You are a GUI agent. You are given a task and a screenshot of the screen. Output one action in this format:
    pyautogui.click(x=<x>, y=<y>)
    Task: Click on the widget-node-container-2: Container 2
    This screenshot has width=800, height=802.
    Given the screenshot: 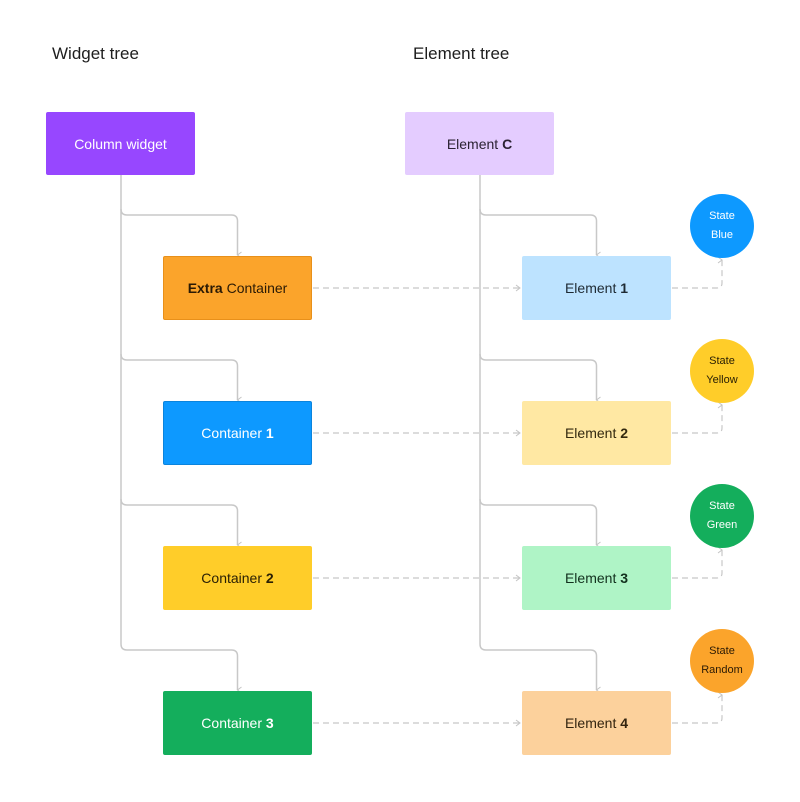 What is the action you would take?
    pyautogui.click(x=237, y=578)
    